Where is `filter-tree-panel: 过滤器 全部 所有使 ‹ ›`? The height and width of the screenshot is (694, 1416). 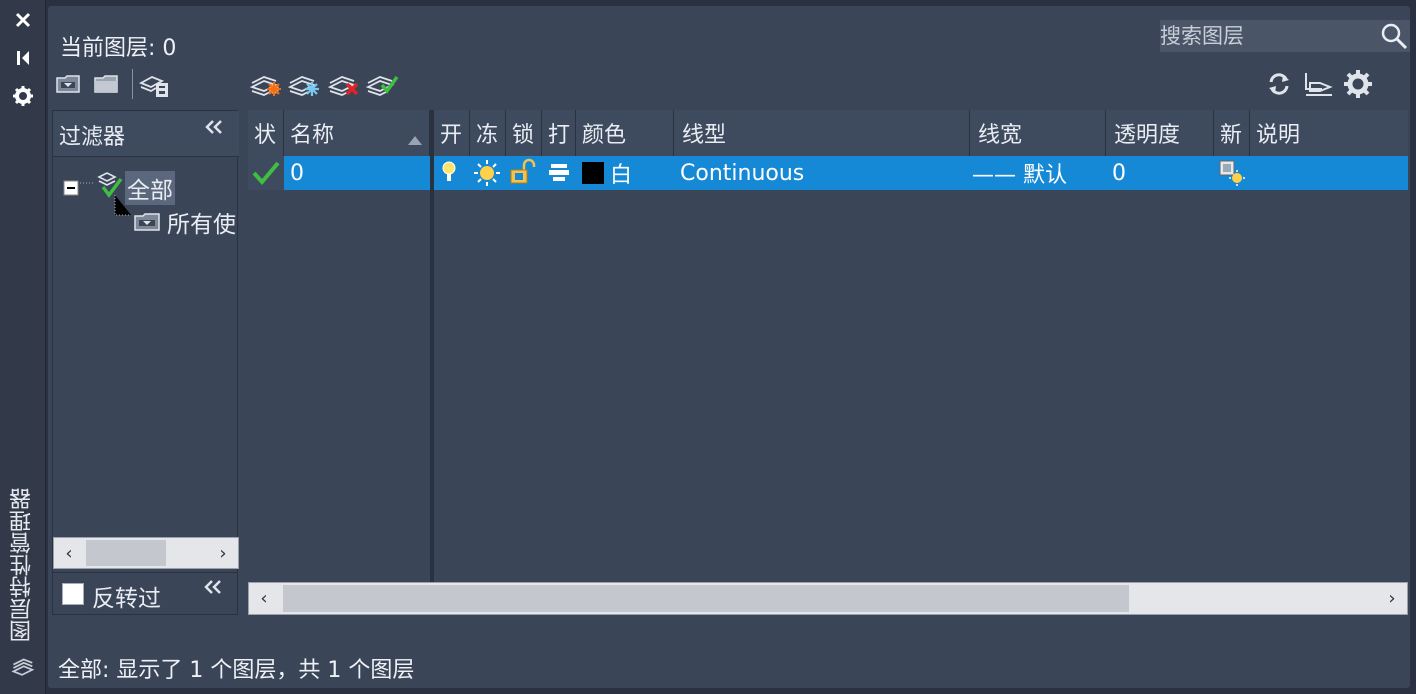 filter-tree-panel: 过滤器 全部 所有使 ‹ › is located at coordinates (145, 362).